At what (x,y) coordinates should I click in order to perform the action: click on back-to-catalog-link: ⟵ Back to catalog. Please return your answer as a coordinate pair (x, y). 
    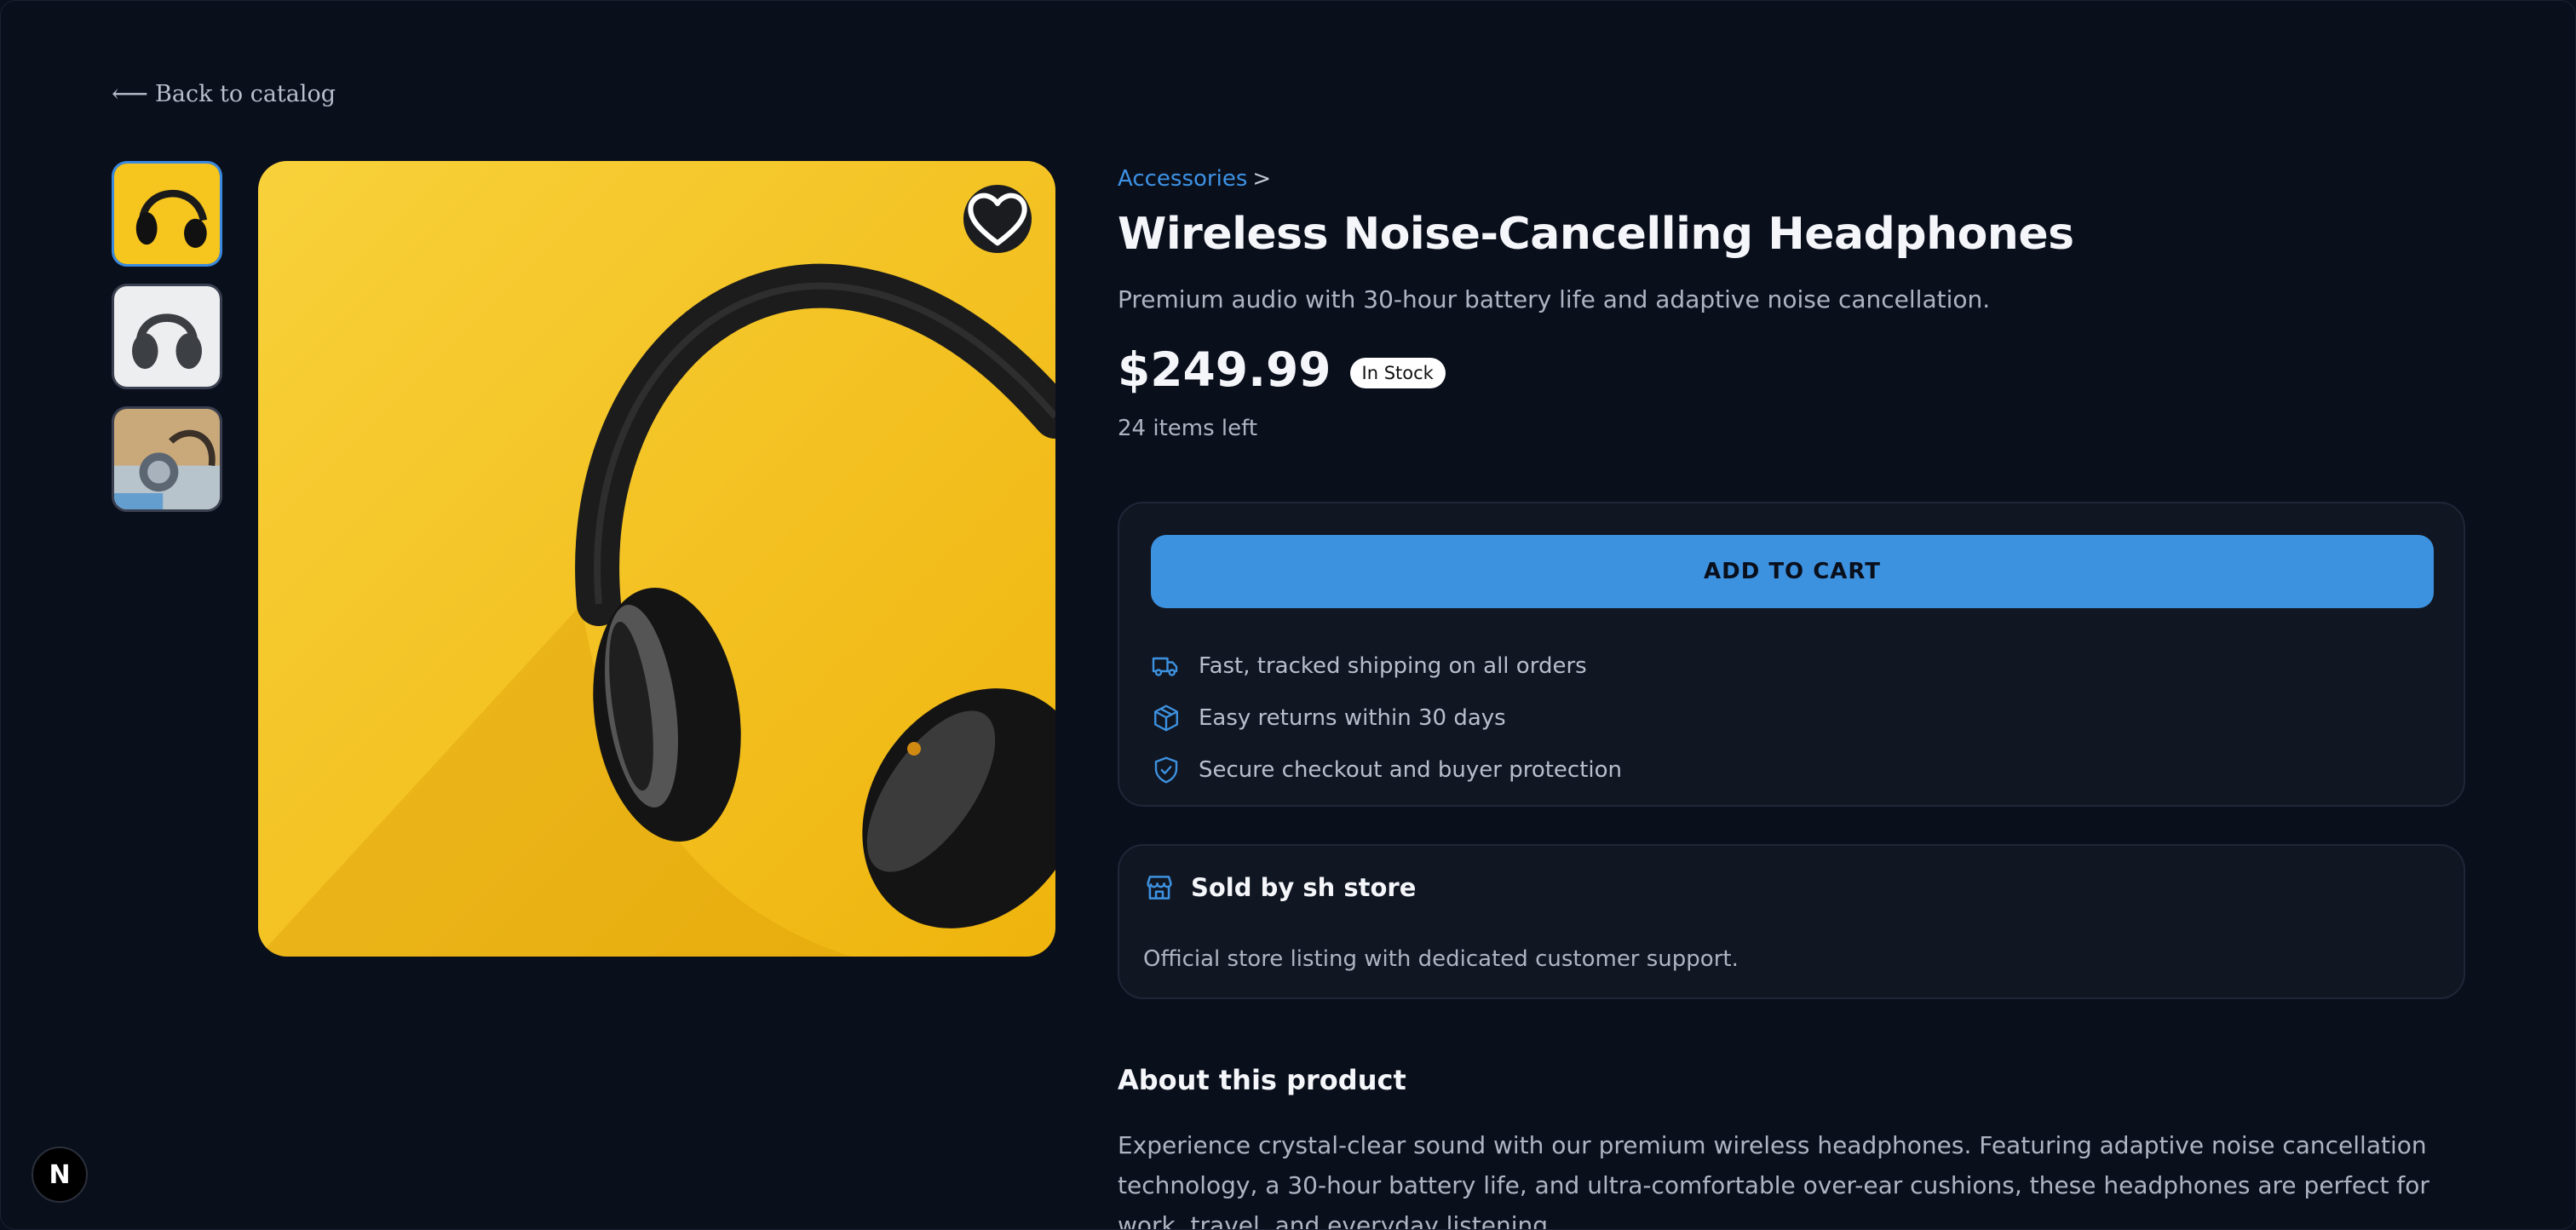
    Looking at the image, I should click on (224, 94).